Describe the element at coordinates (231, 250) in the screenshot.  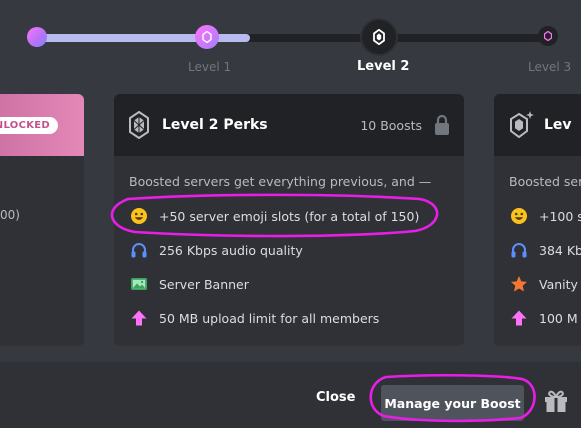
I see `perk-text: 256 Kbps audio quality` at that location.